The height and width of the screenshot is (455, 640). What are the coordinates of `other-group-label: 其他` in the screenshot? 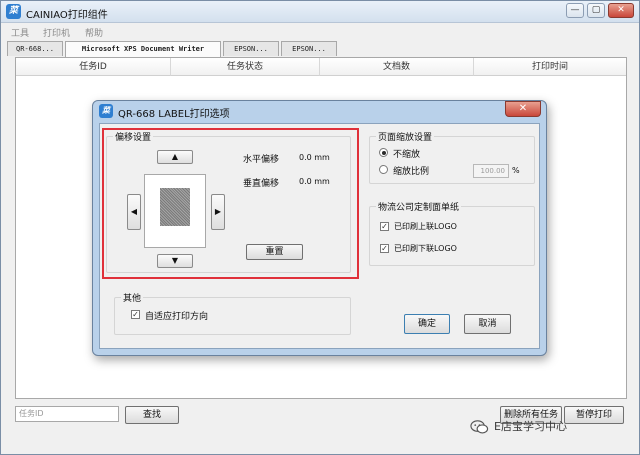 It's located at (132, 297).